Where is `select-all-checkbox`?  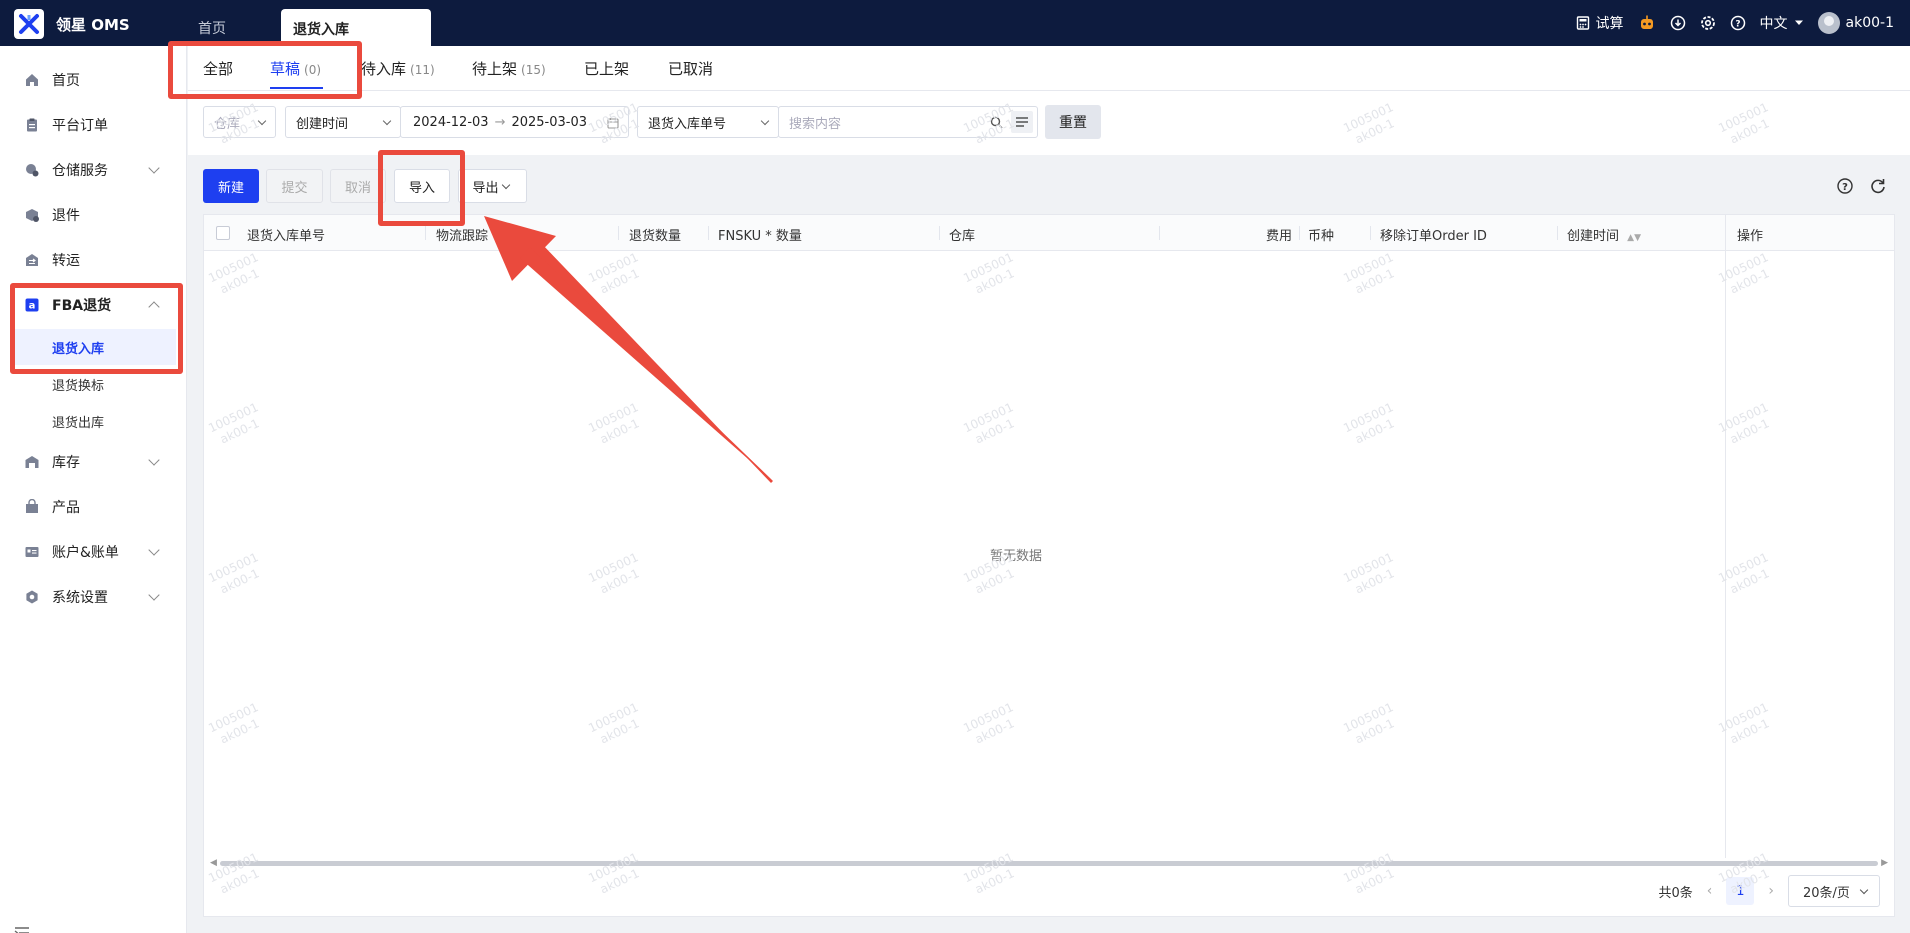
select-all-checkbox is located at coordinates (223, 233).